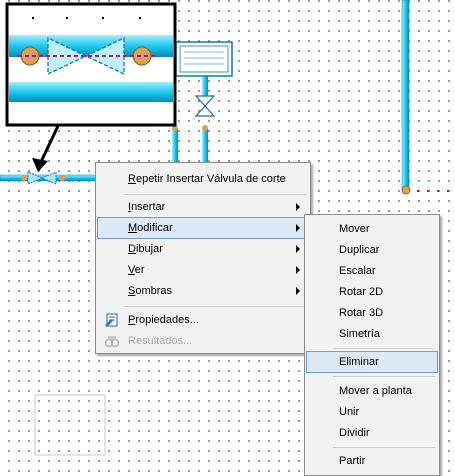 The height and width of the screenshot is (476, 455). I want to click on submenu-item-escalar: Escalar, so click(372, 271).